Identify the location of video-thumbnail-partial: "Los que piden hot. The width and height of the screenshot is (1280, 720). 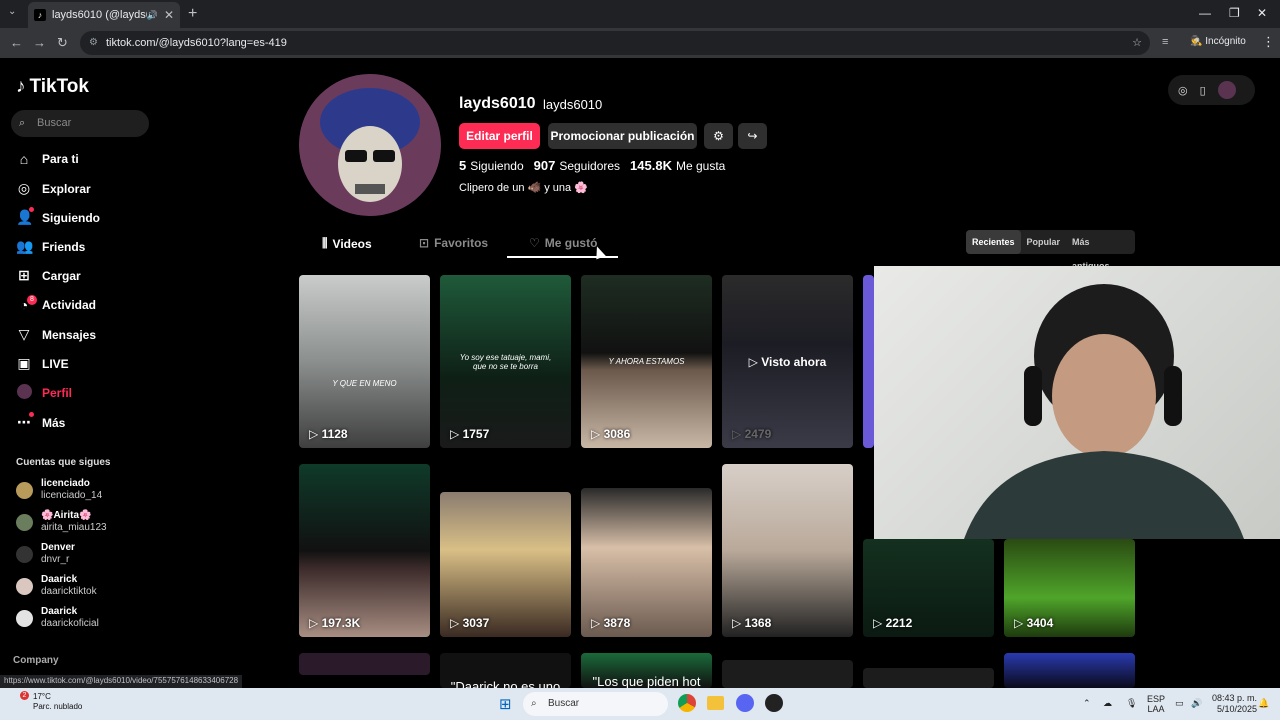
(646, 670).